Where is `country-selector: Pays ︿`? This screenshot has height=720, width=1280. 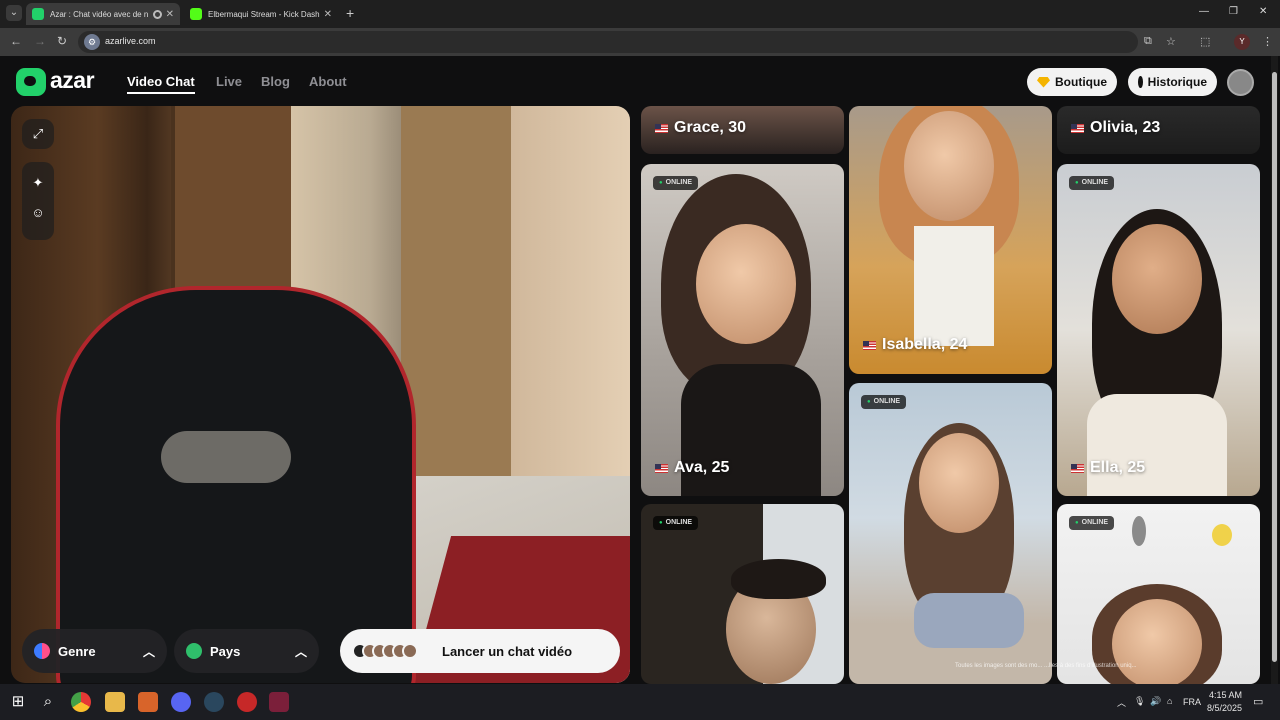
country-selector: Pays ︿ is located at coordinates (246, 651).